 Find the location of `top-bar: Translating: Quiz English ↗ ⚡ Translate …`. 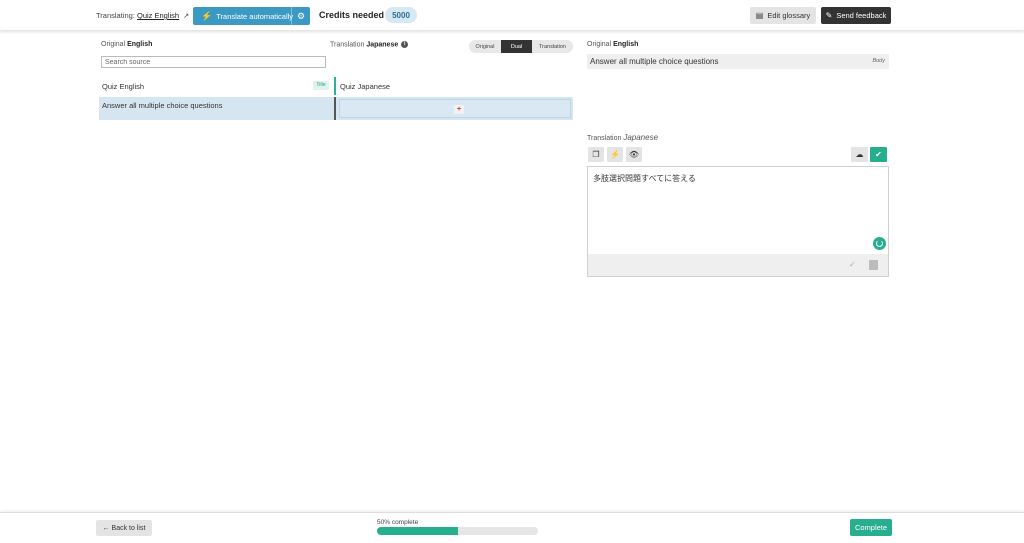

top-bar: Translating: Quiz English ↗ ⚡ Translate … is located at coordinates (512, 15).